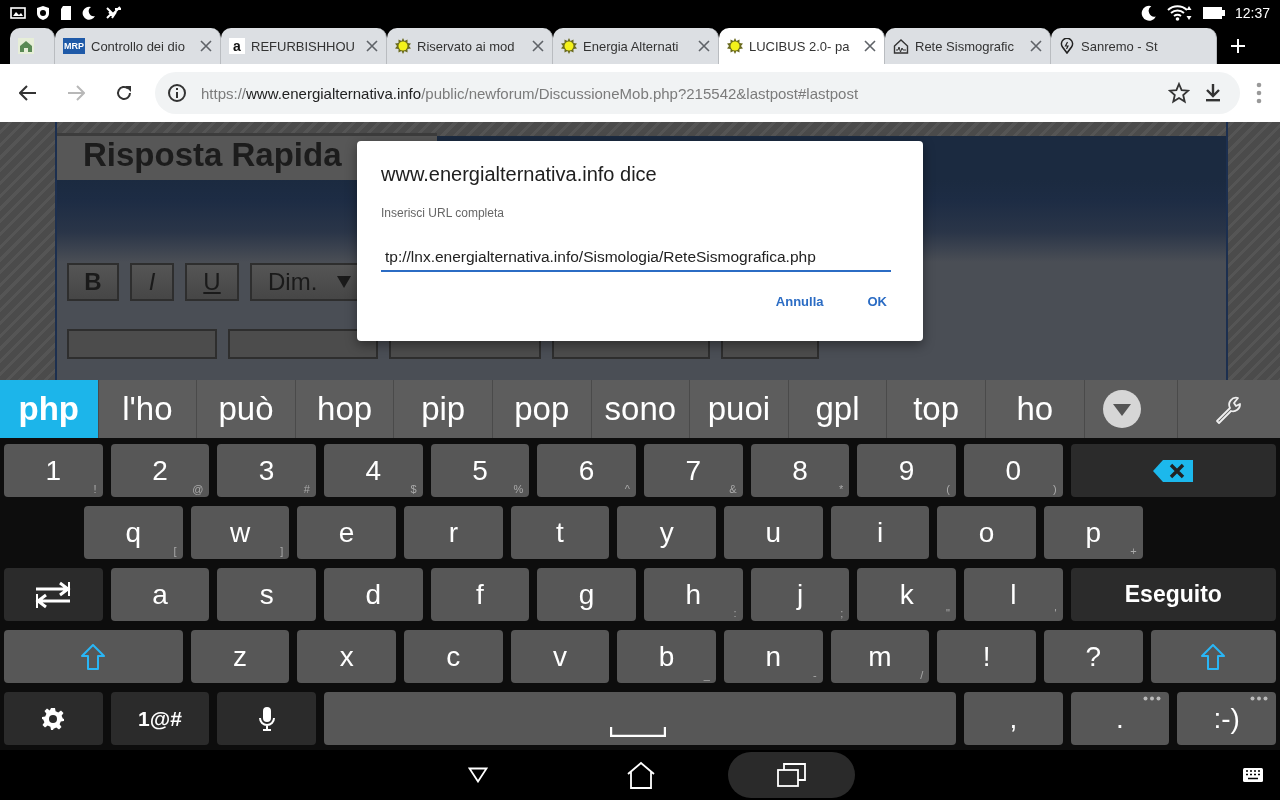 Image resolution: width=1280 pixels, height=800 pixels. What do you see at coordinates (89, 13) in the screenshot?
I see `moon-icon` at bounding box center [89, 13].